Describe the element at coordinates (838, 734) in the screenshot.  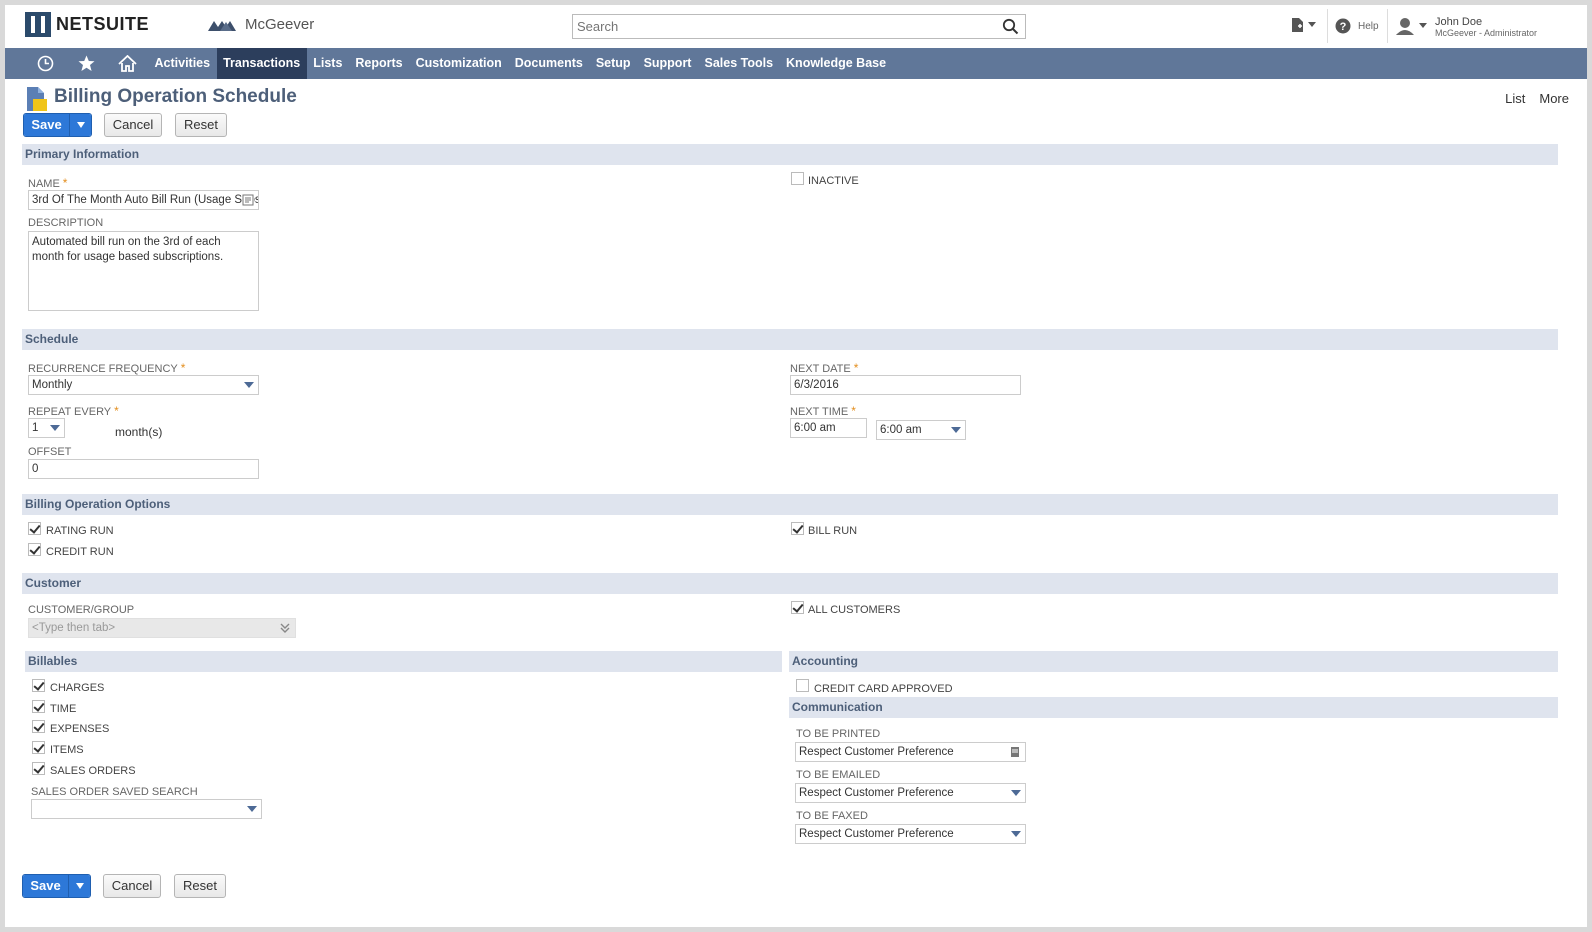
I see `to-be-printed-label: TO BE PRINTED` at that location.